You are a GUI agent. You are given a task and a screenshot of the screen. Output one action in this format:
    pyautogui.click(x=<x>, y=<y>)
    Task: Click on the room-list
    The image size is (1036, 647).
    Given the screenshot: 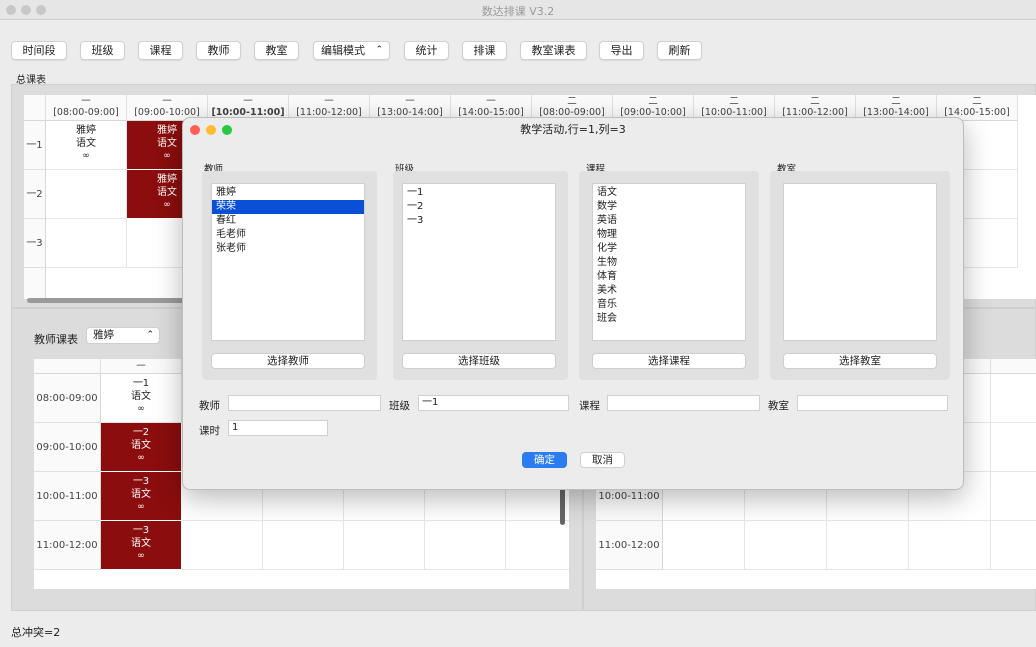 What is the action you would take?
    pyautogui.click(x=860, y=262)
    